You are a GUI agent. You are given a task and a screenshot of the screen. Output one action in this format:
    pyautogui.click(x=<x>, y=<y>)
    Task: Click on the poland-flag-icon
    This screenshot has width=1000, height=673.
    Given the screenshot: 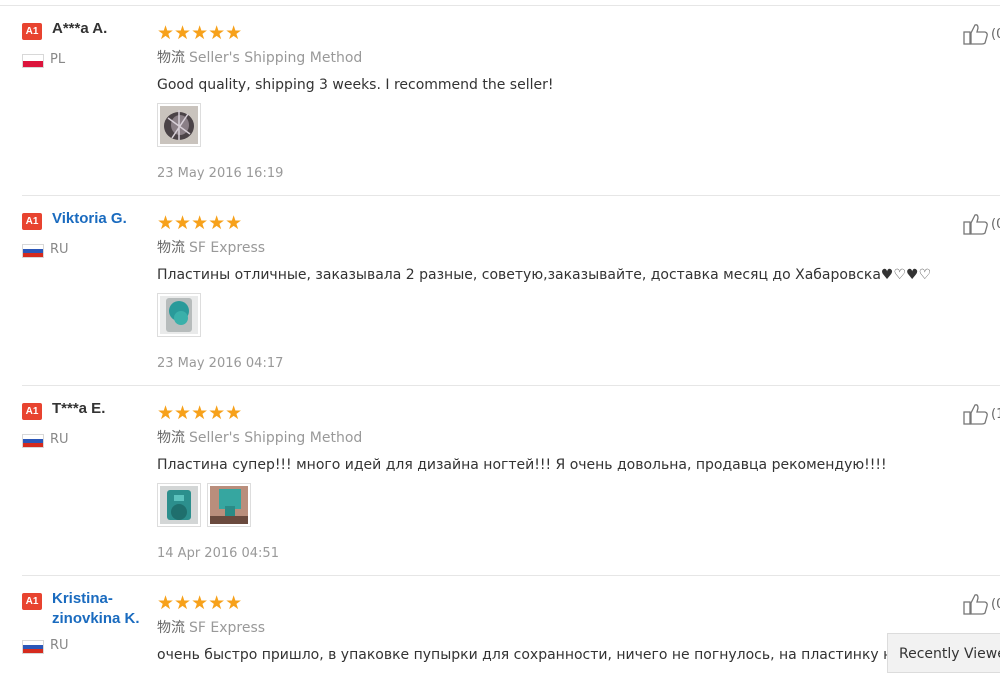 What is the action you would take?
    pyautogui.click(x=33, y=61)
    